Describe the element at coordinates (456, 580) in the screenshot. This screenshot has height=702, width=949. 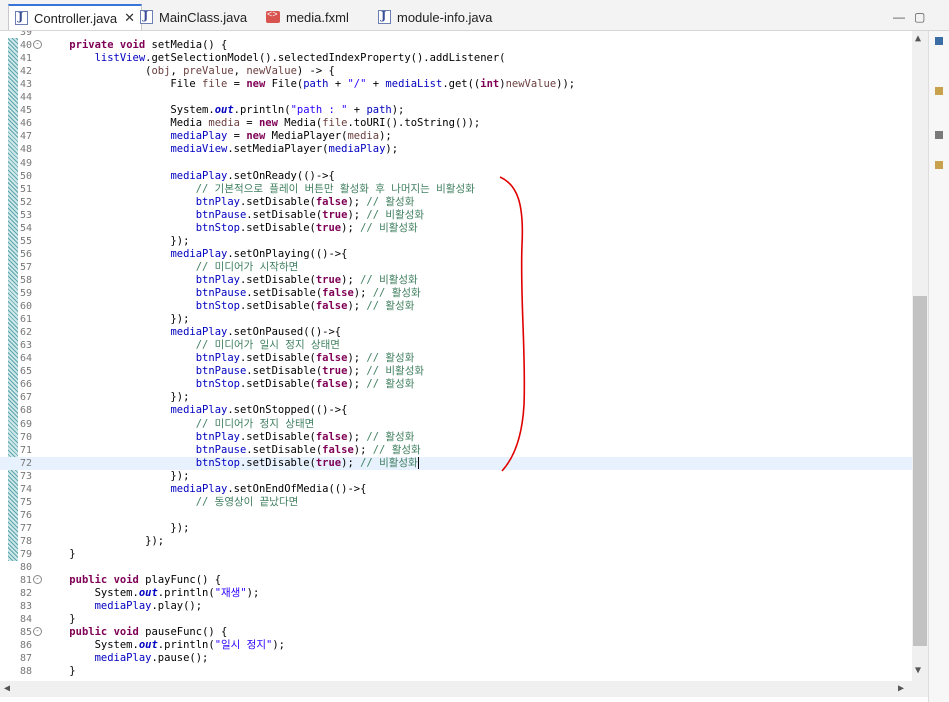
I see `code-line: 81- public void playFunc() {` at that location.